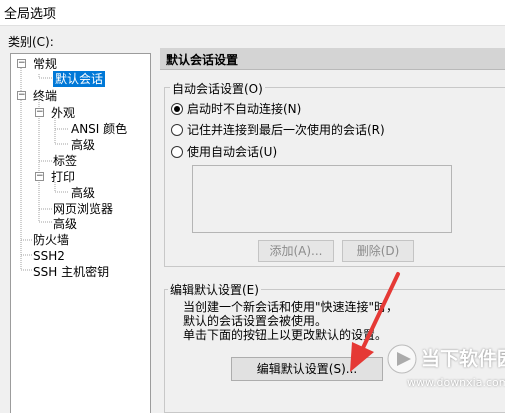  What do you see at coordinates (244, 109) in the screenshot?
I see `radio-label: 启动时不自动连接(N)` at bounding box center [244, 109].